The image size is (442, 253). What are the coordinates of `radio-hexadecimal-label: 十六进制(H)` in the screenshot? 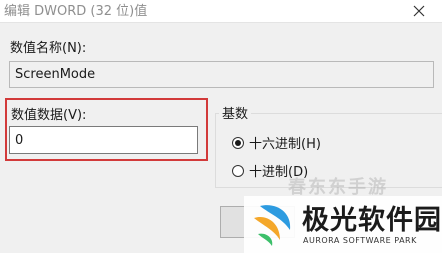 It's located at (285, 144).